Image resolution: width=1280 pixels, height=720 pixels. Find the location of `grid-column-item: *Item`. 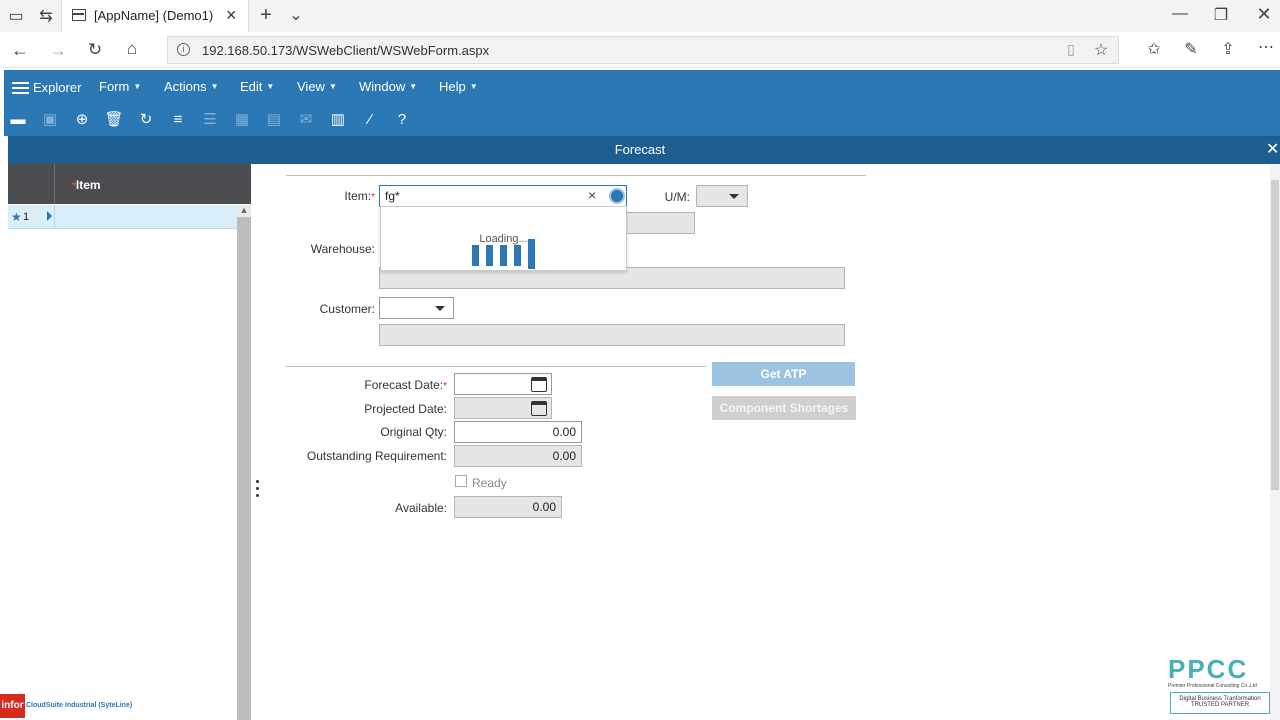

grid-column-item: *Item is located at coordinates (86, 185).